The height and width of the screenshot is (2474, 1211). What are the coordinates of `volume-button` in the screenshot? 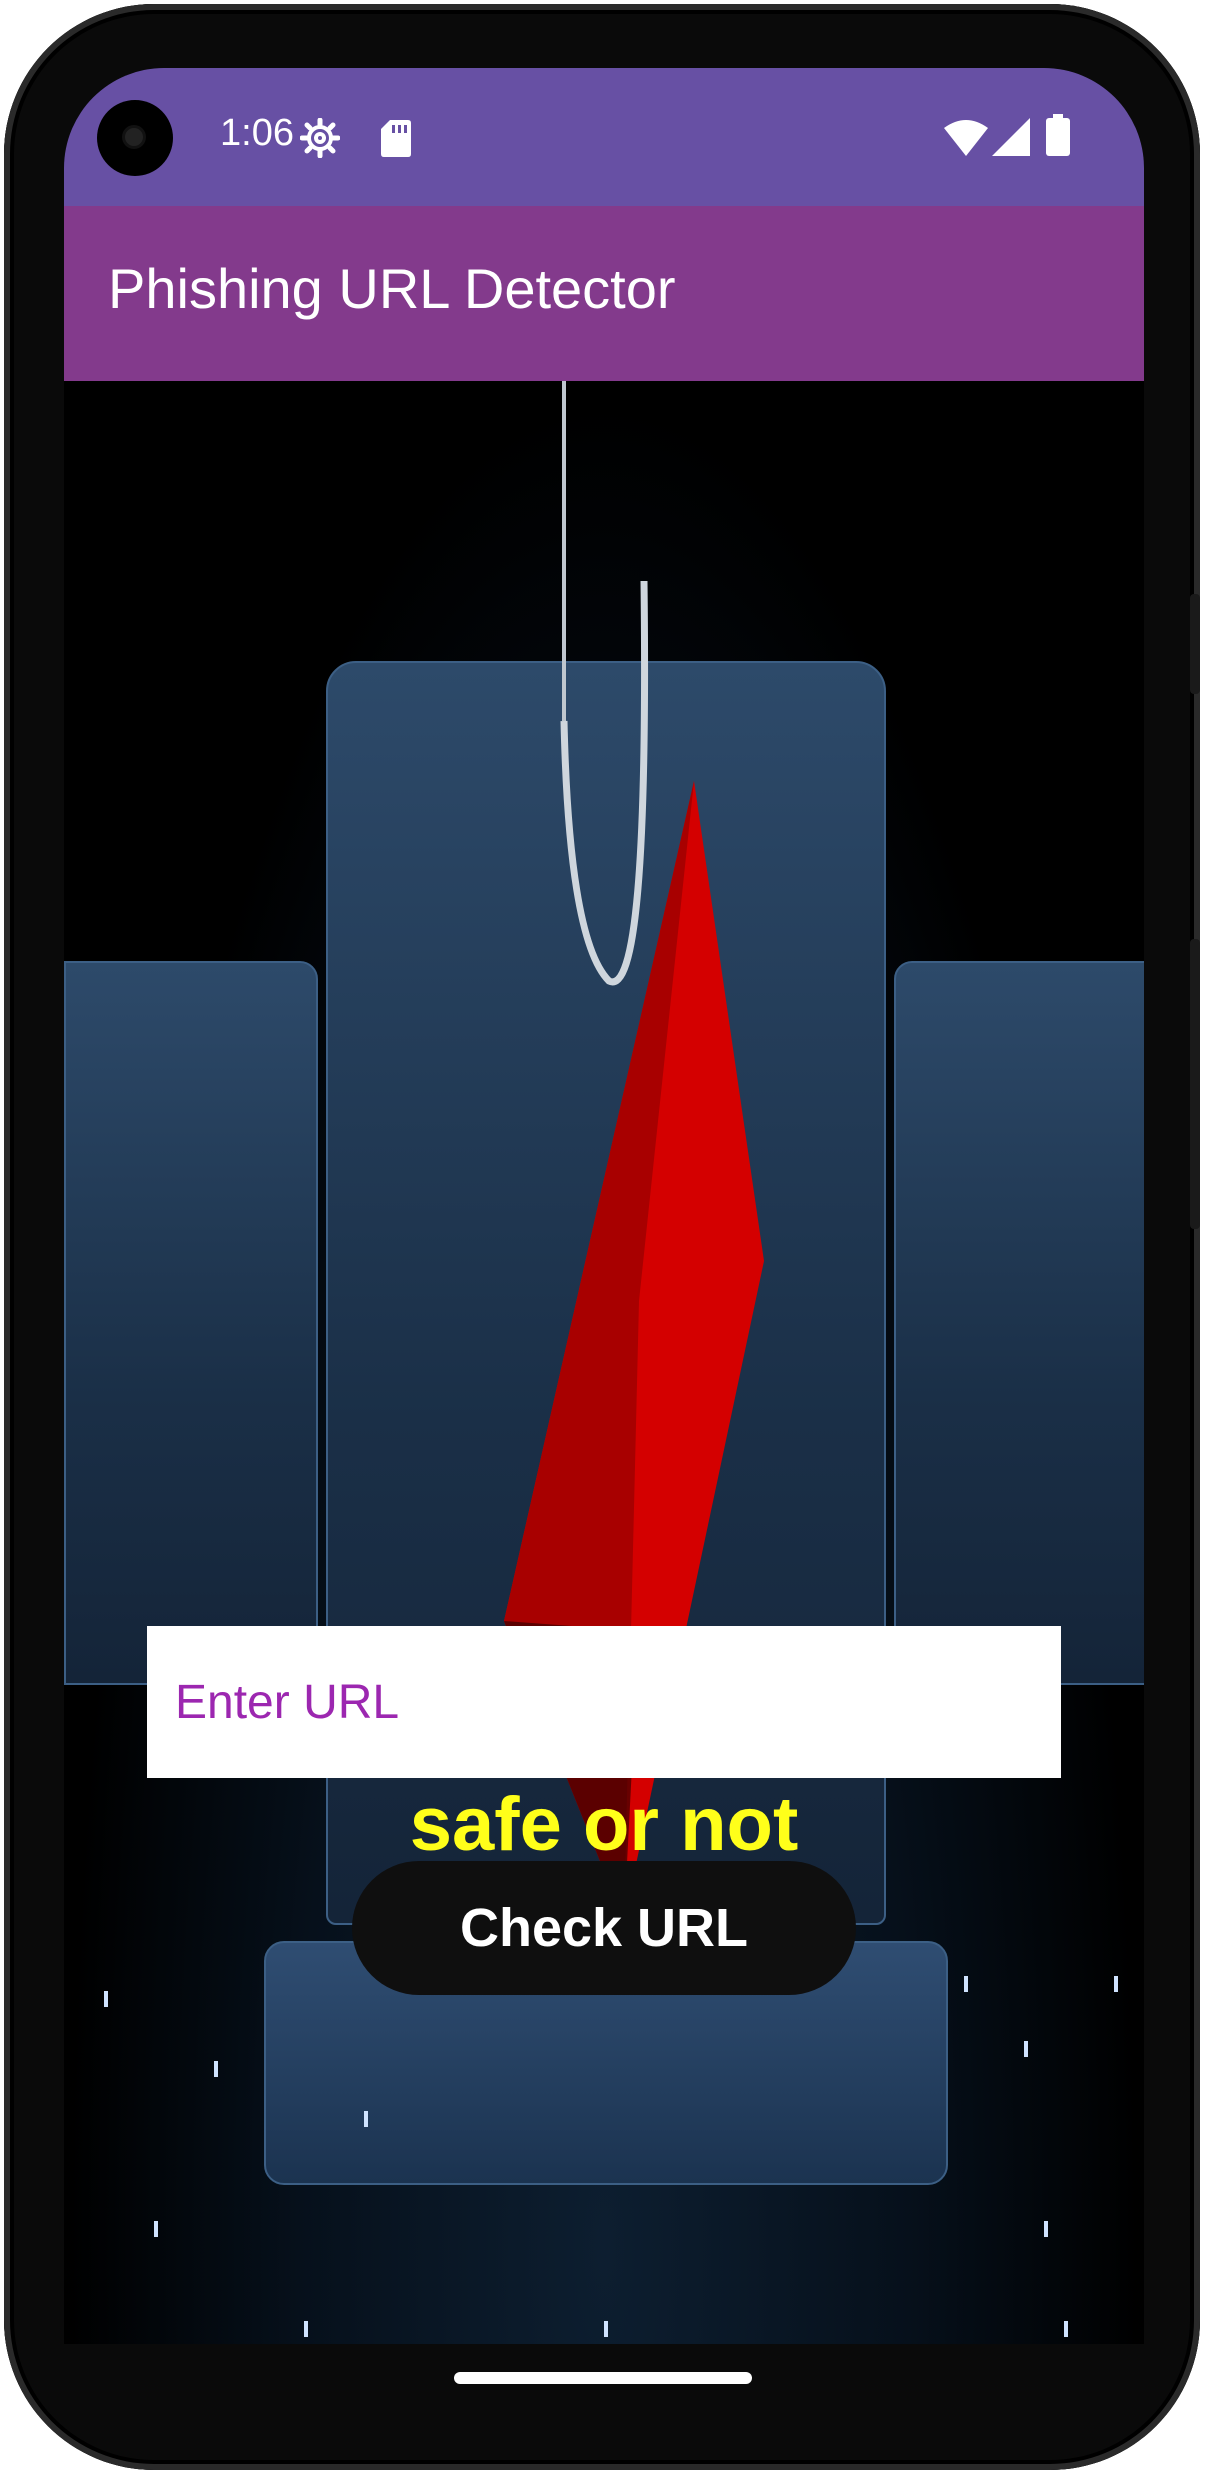 It's located at (1195, 1084).